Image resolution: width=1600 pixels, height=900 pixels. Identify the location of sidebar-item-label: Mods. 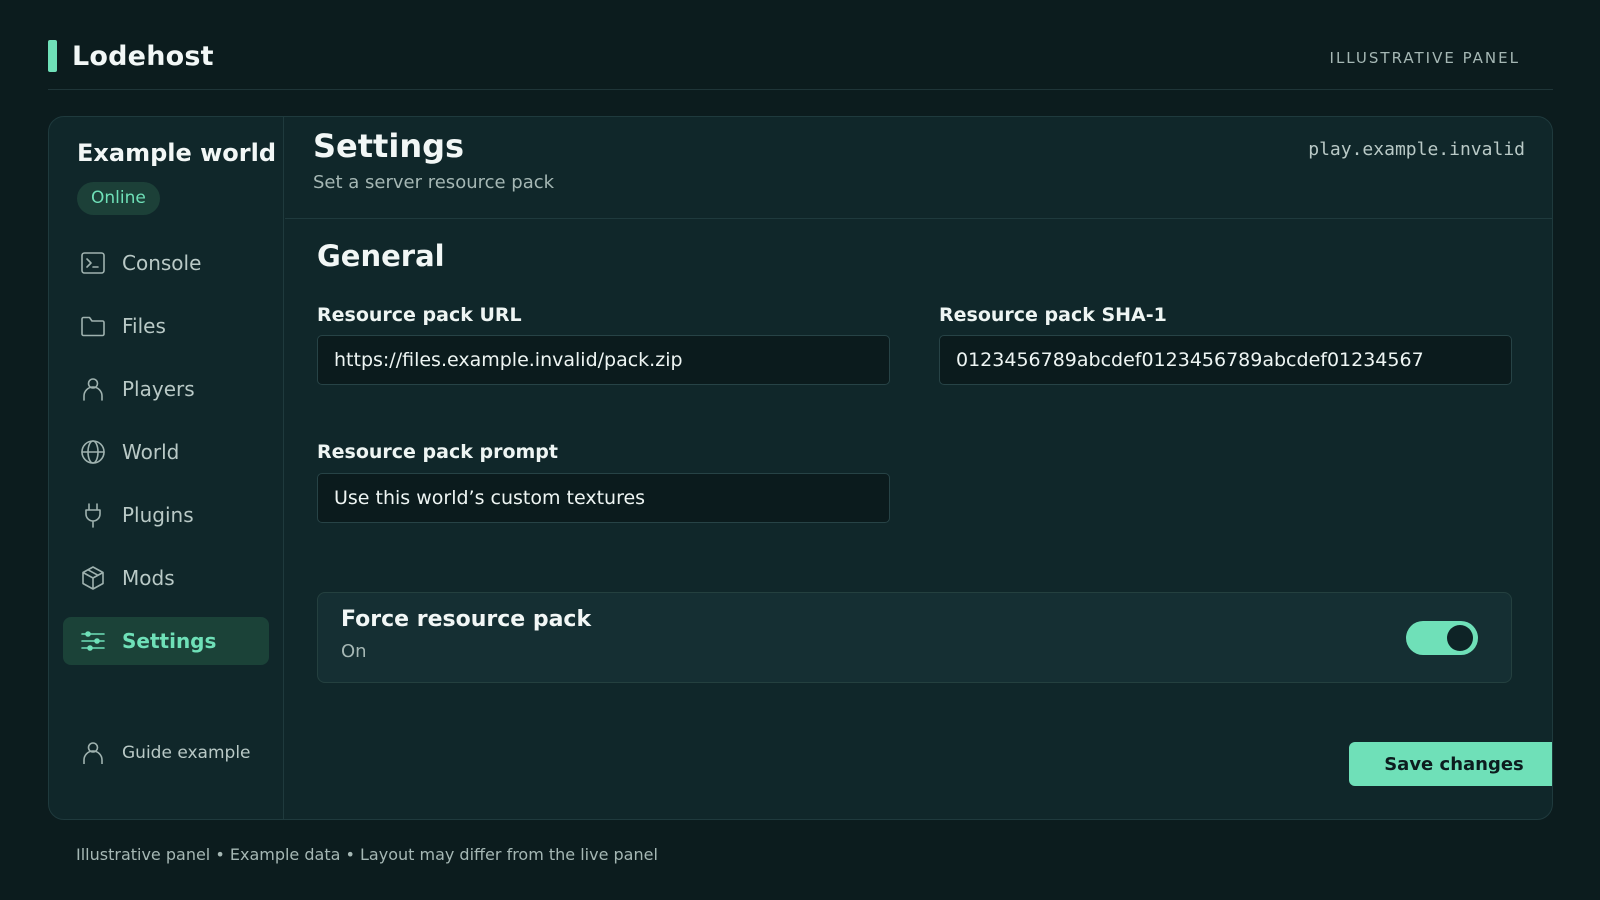
(148, 578).